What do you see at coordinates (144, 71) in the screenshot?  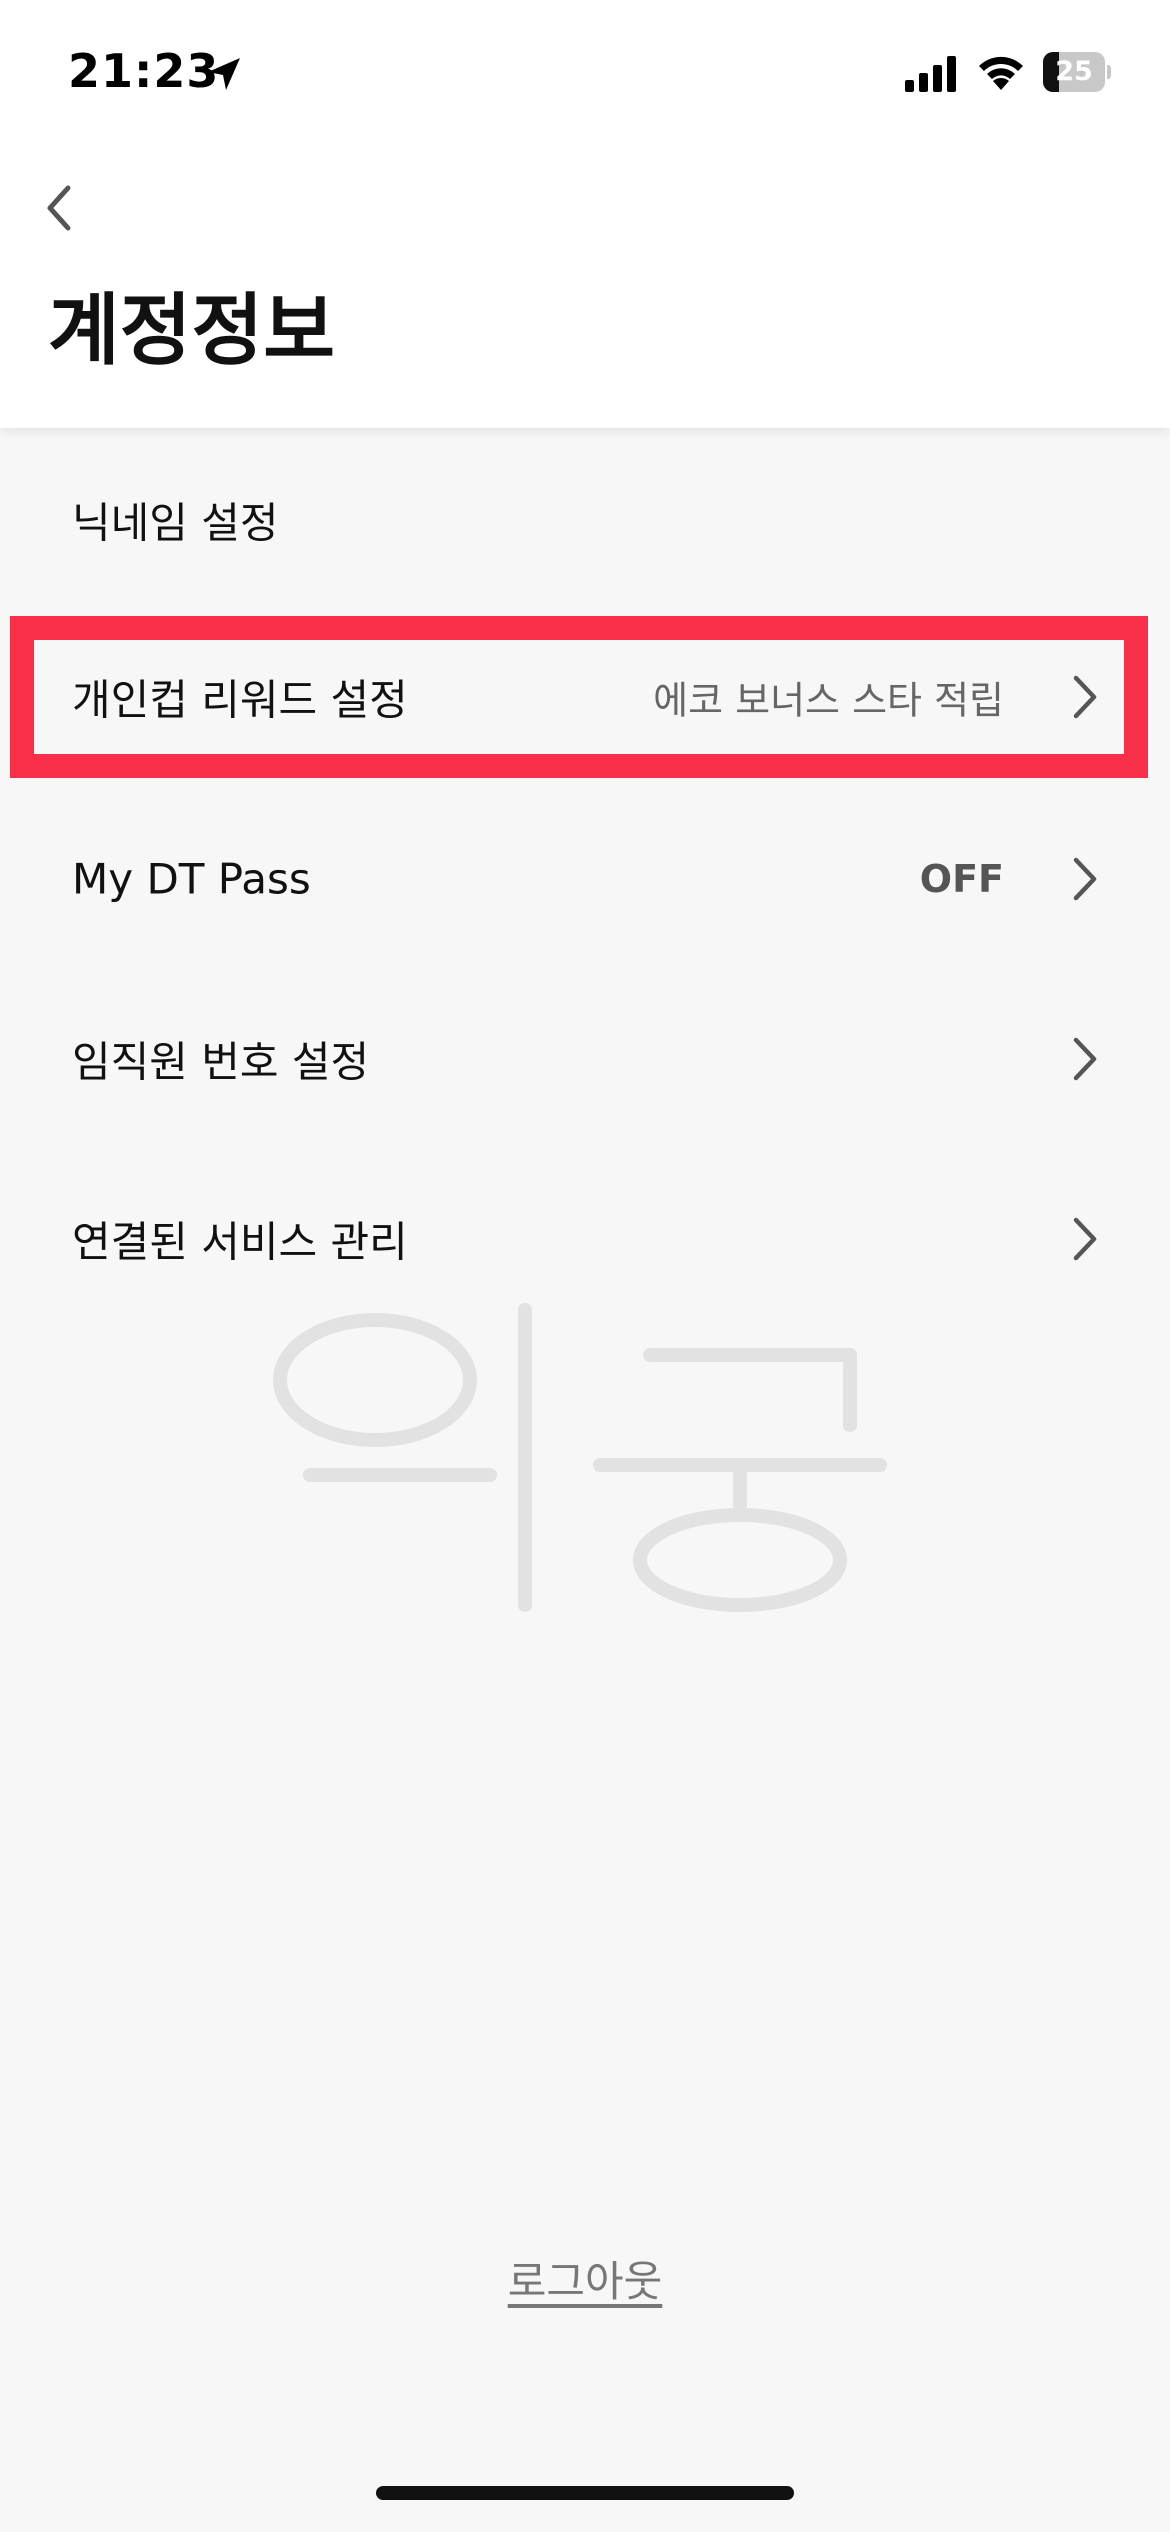 I see `status-time: 21:23` at bounding box center [144, 71].